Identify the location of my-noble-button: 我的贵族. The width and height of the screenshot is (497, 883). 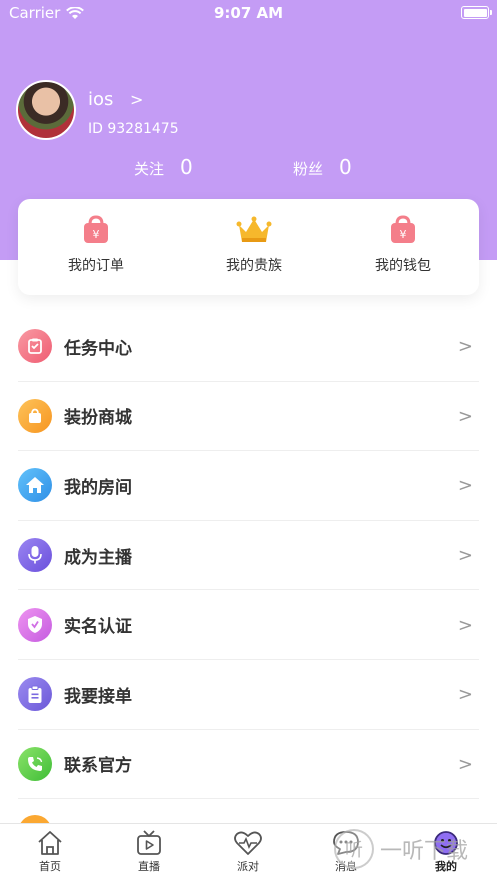
(254, 245).